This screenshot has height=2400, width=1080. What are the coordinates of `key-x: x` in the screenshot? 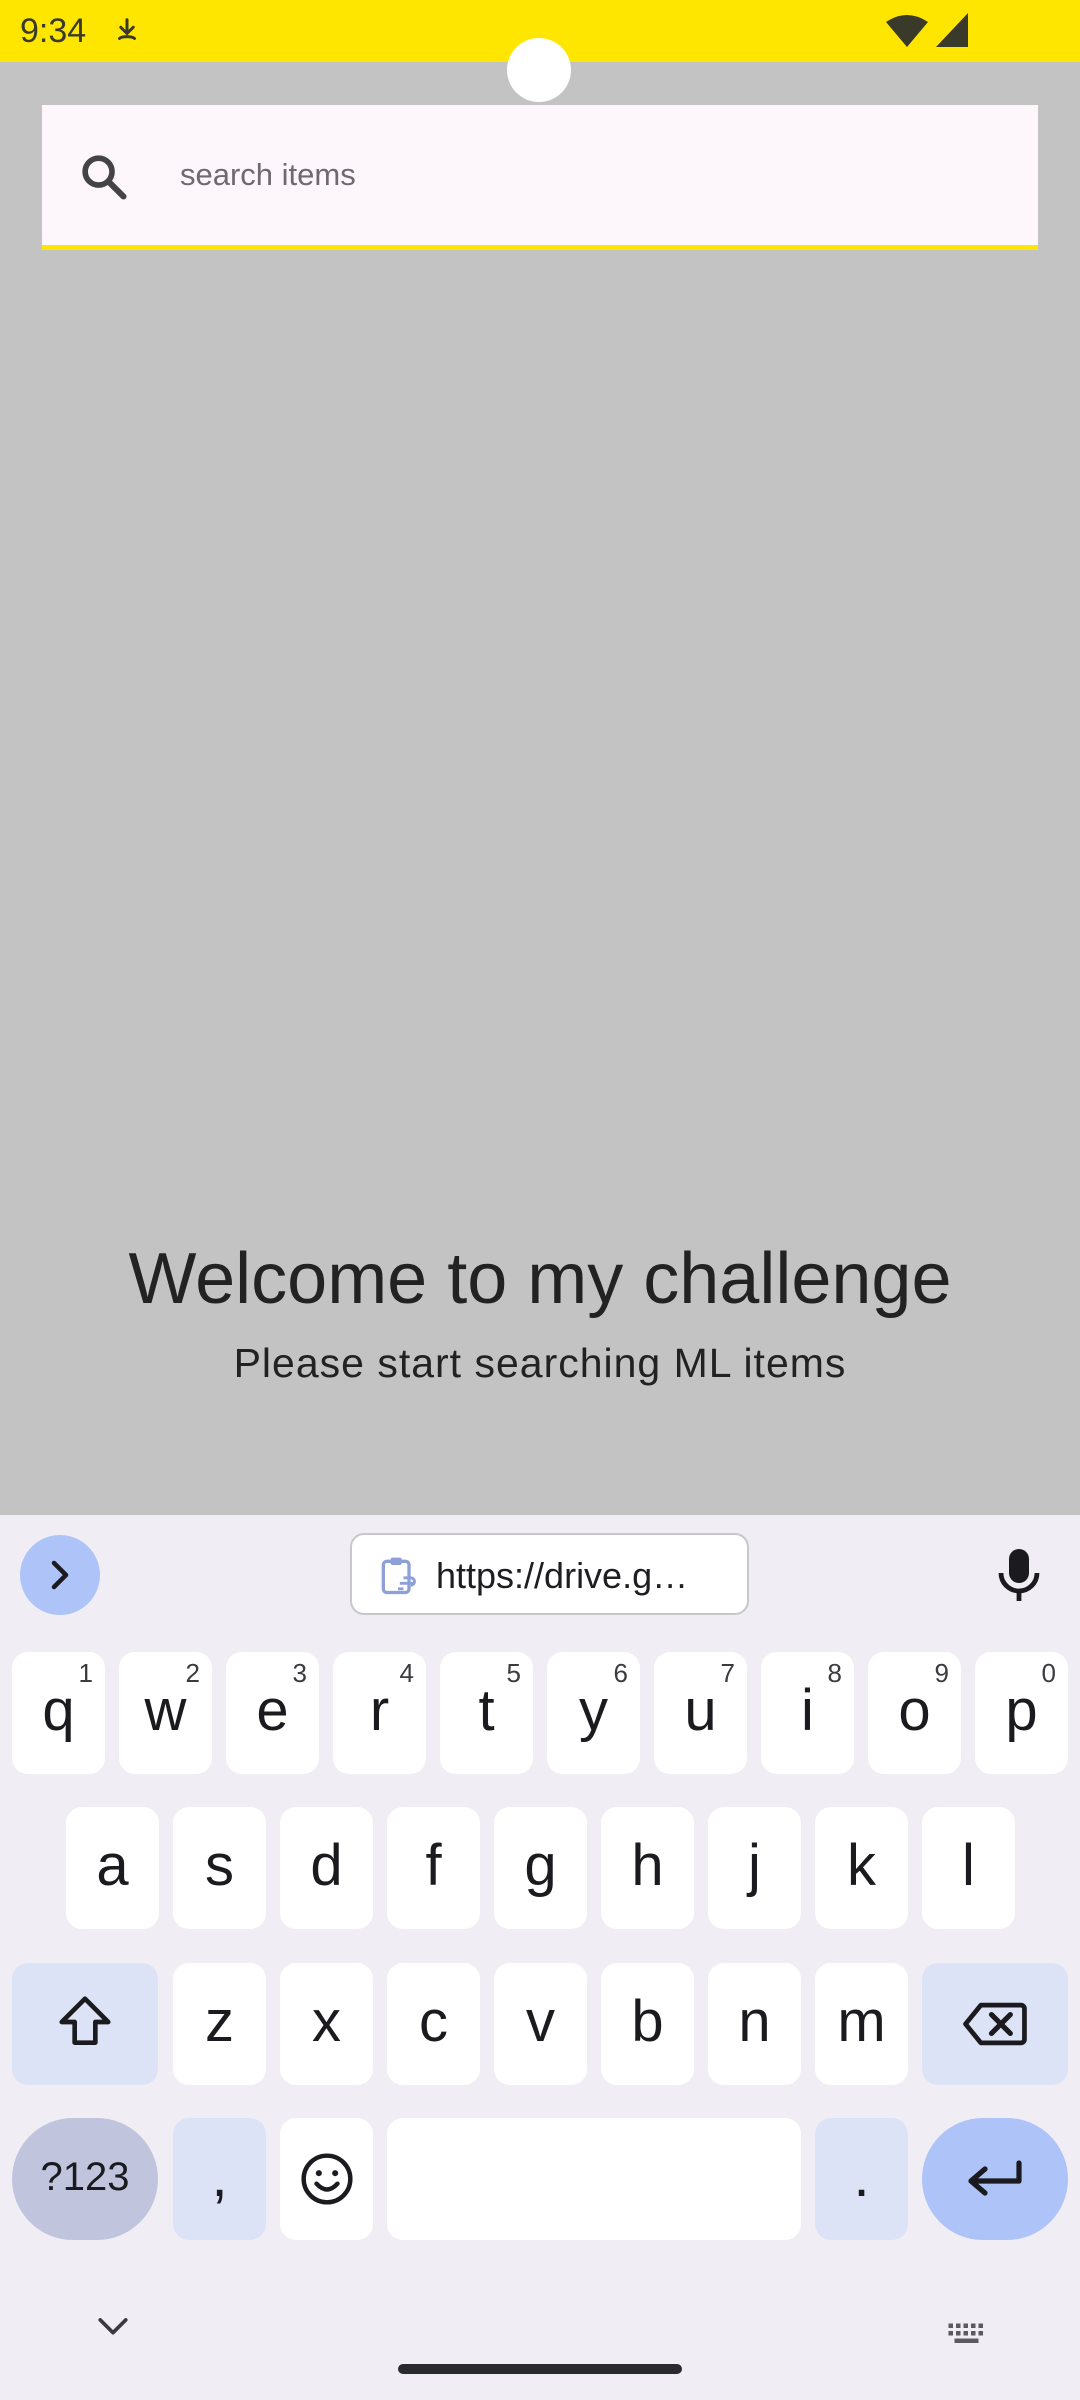 It's located at (326, 2024).